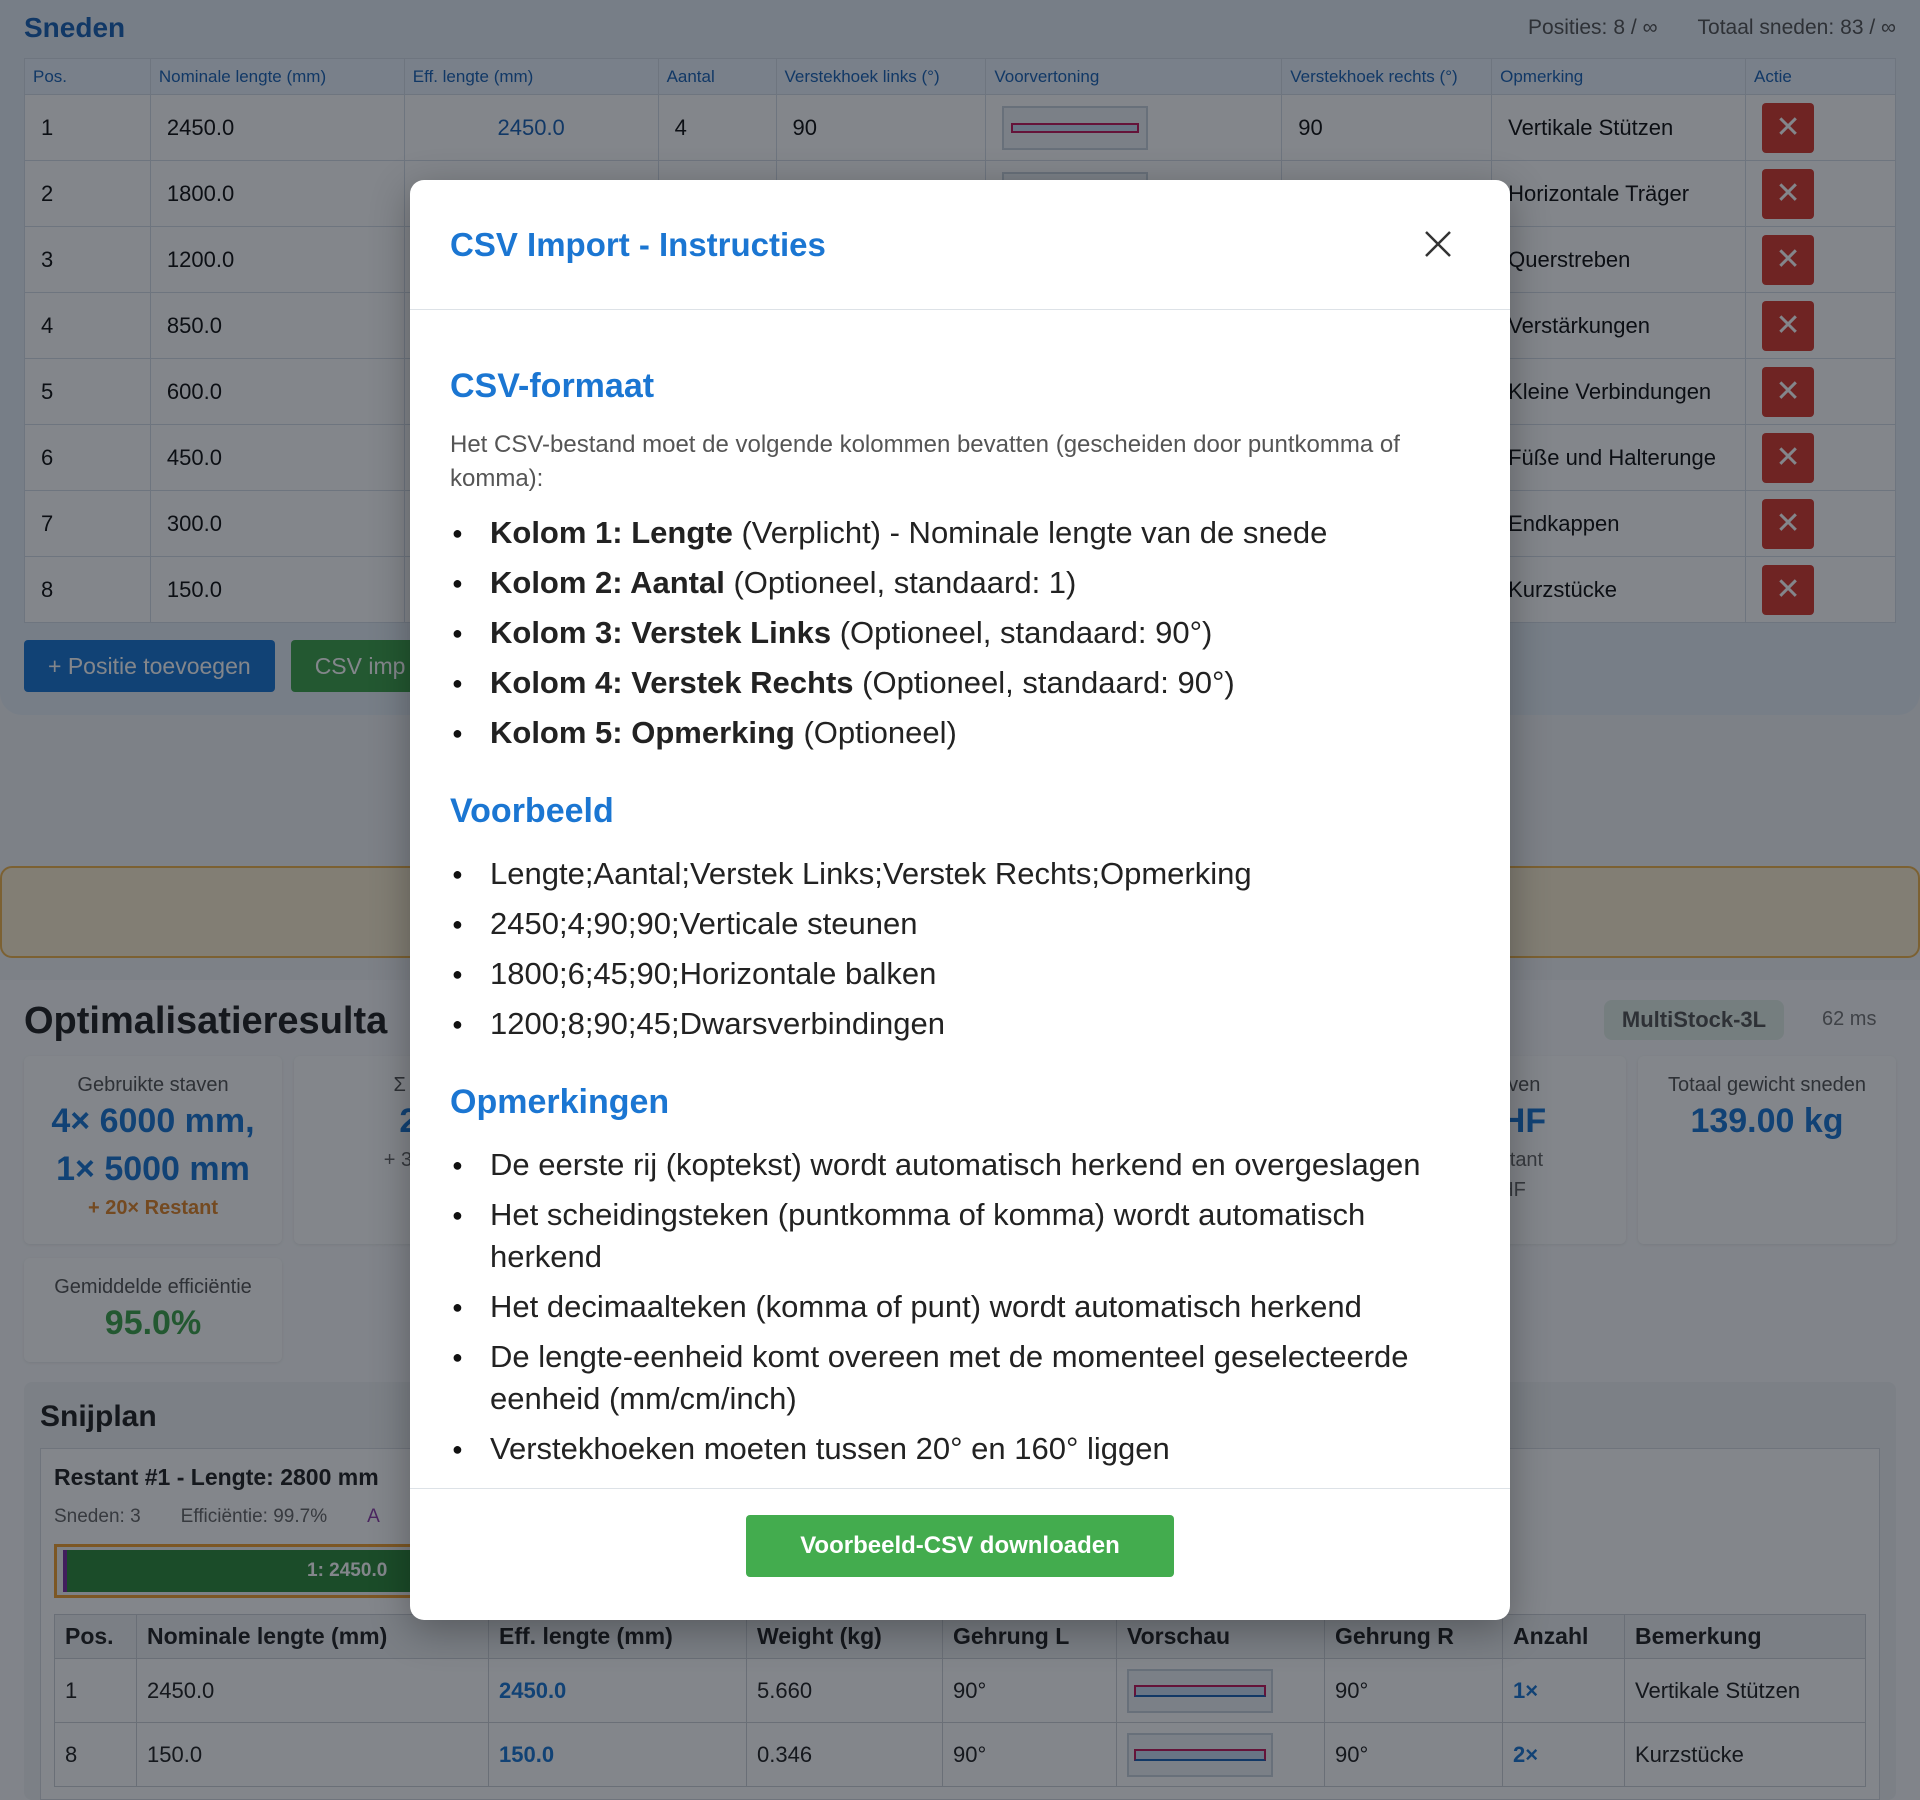 The height and width of the screenshot is (1800, 1920). Describe the element at coordinates (552, 386) in the screenshot. I see `csv-format-heading: CSV-formaat` at that location.